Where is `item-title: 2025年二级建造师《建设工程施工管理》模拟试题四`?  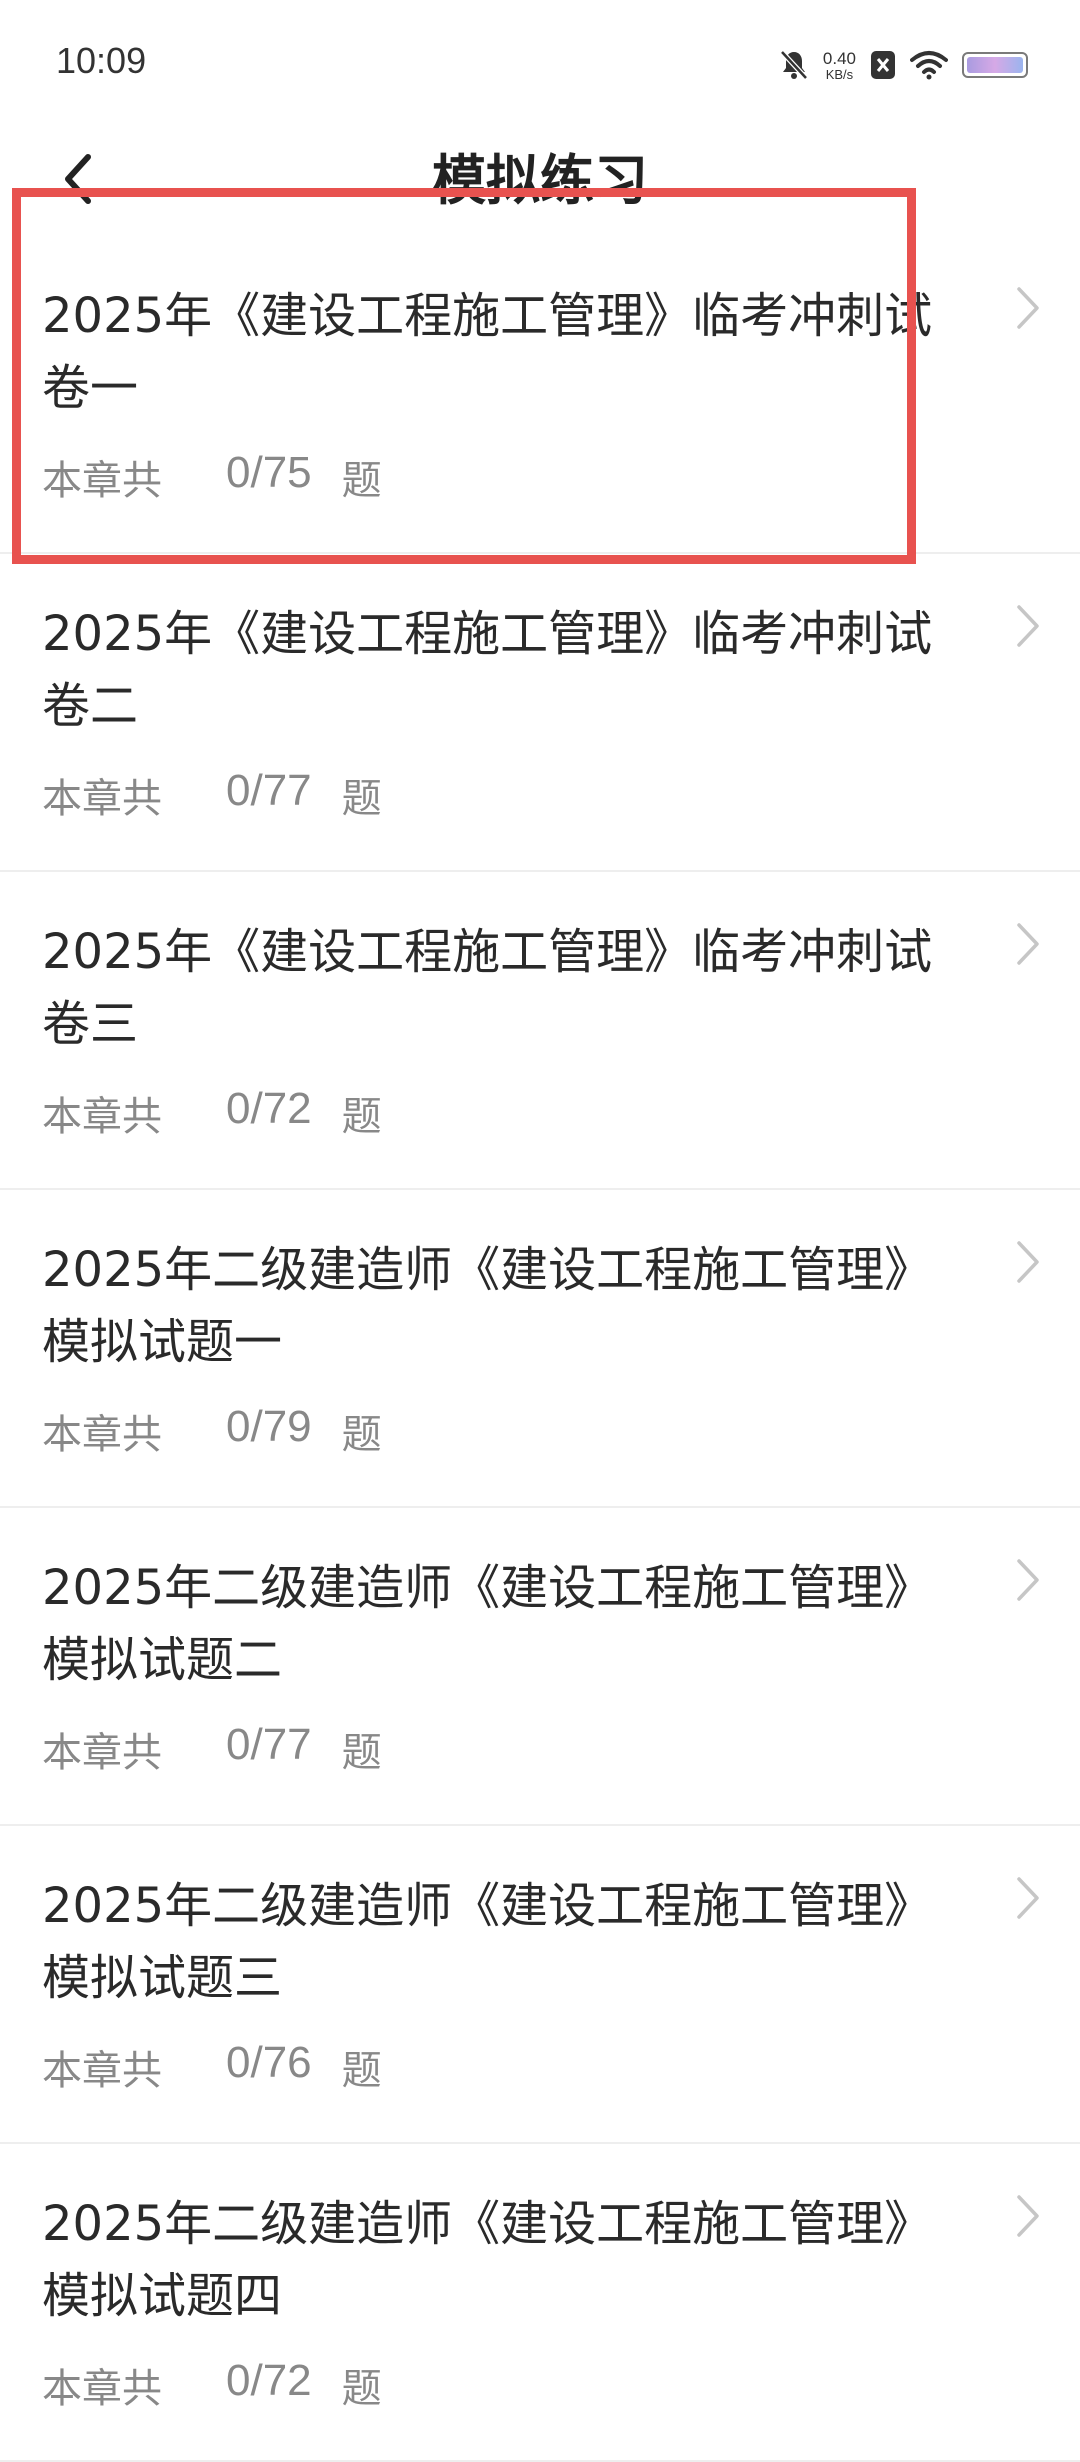 item-title: 2025年二级建造师《建设工程施工管理》模拟试题四 is located at coordinates (487, 2260).